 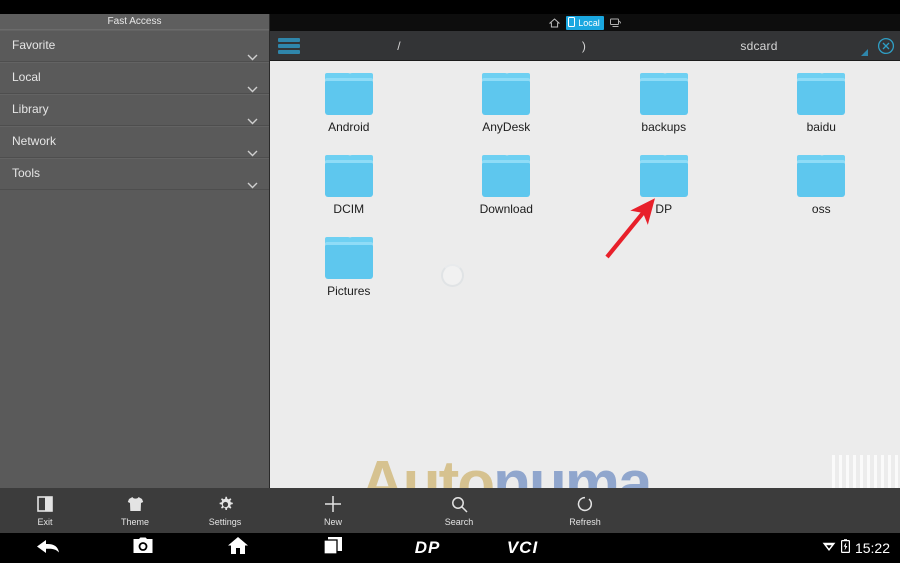 I want to click on sidebar-item-tools: Tools, so click(x=134, y=174).